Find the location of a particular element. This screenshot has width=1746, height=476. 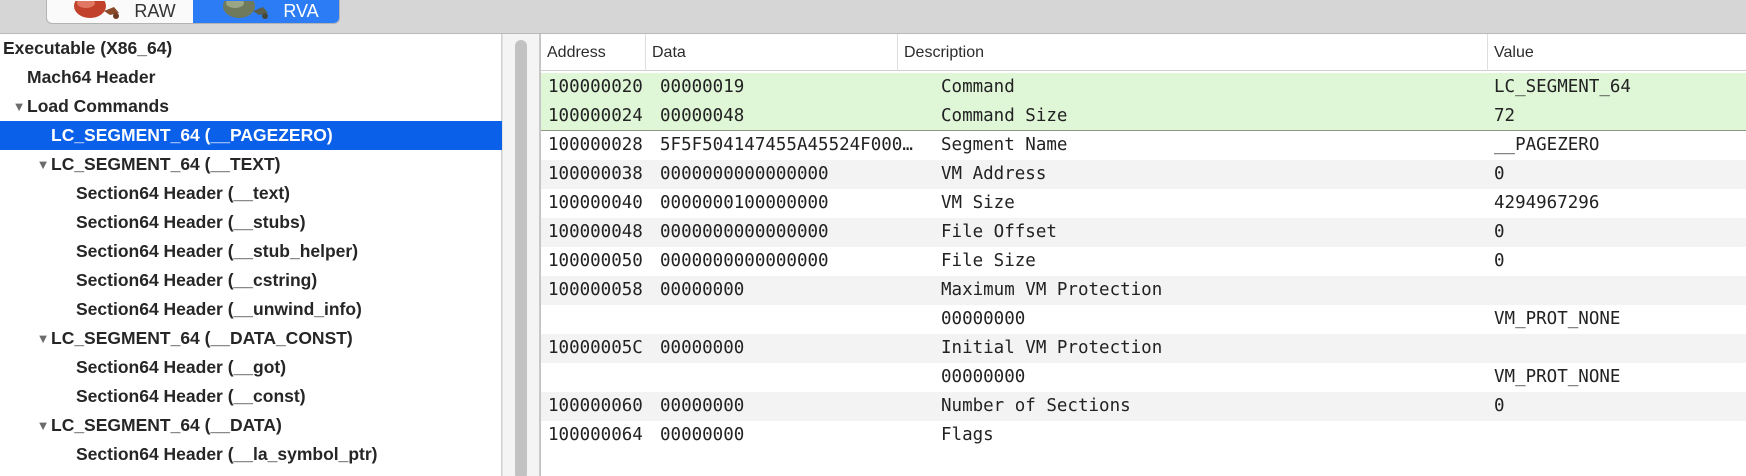

cell-description: Initial VM Protection is located at coordinates (1052, 348).